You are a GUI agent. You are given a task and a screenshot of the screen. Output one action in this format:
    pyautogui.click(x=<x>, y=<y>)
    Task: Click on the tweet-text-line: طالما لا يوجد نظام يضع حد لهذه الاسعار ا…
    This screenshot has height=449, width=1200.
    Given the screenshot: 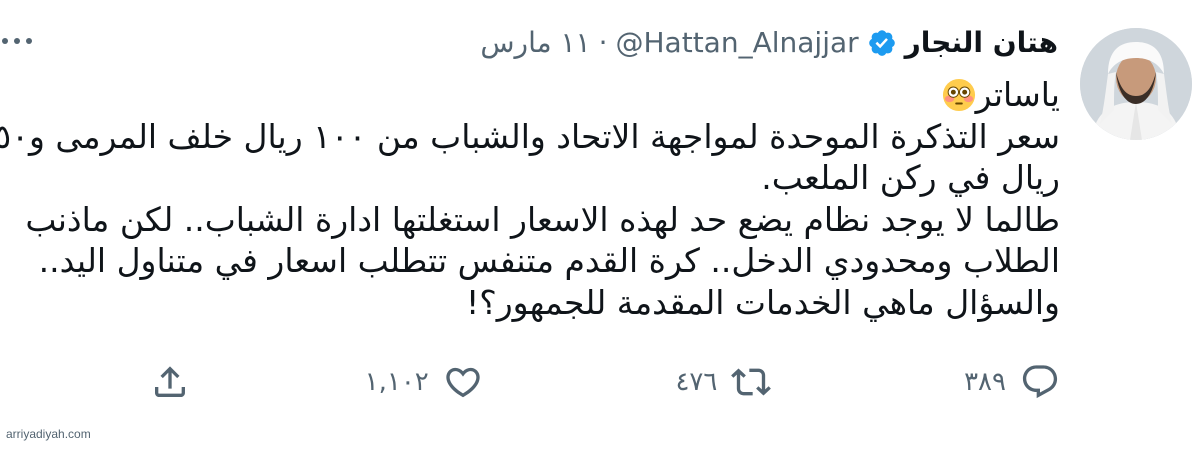 What is the action you would take?
    pyautogui.click(x=542, y=219)
    